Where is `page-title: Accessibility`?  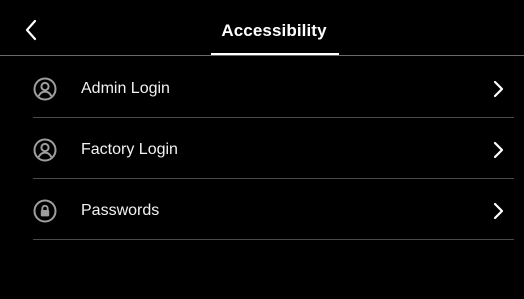
page-title: Accessibility is located at coordinates (274, 30).